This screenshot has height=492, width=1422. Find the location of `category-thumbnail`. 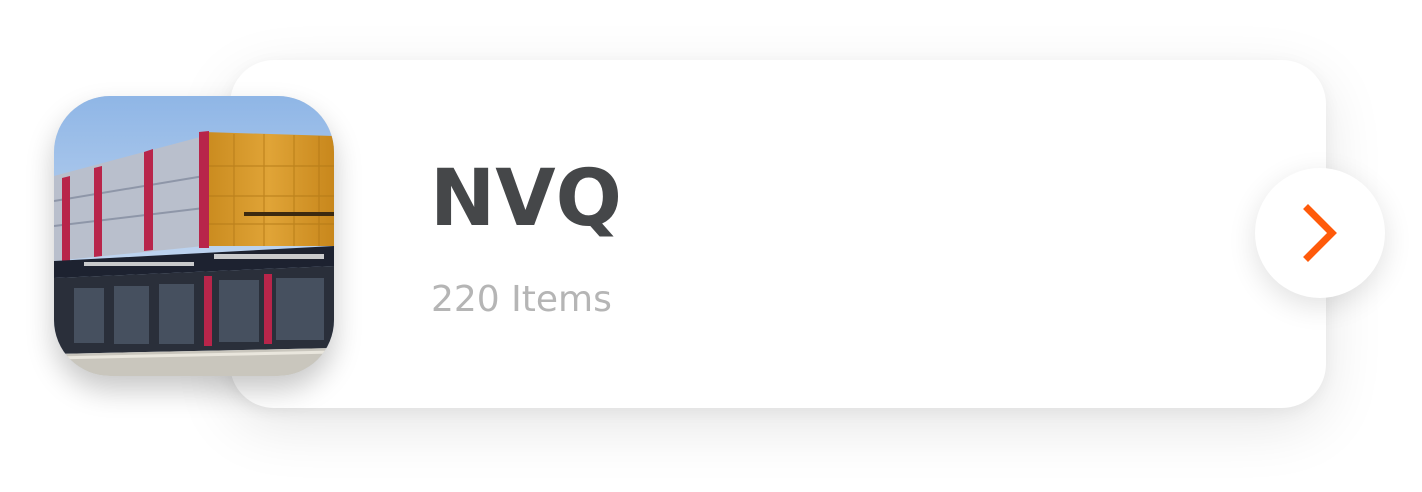

category-thumbnail is located at coordinates (194, 236).